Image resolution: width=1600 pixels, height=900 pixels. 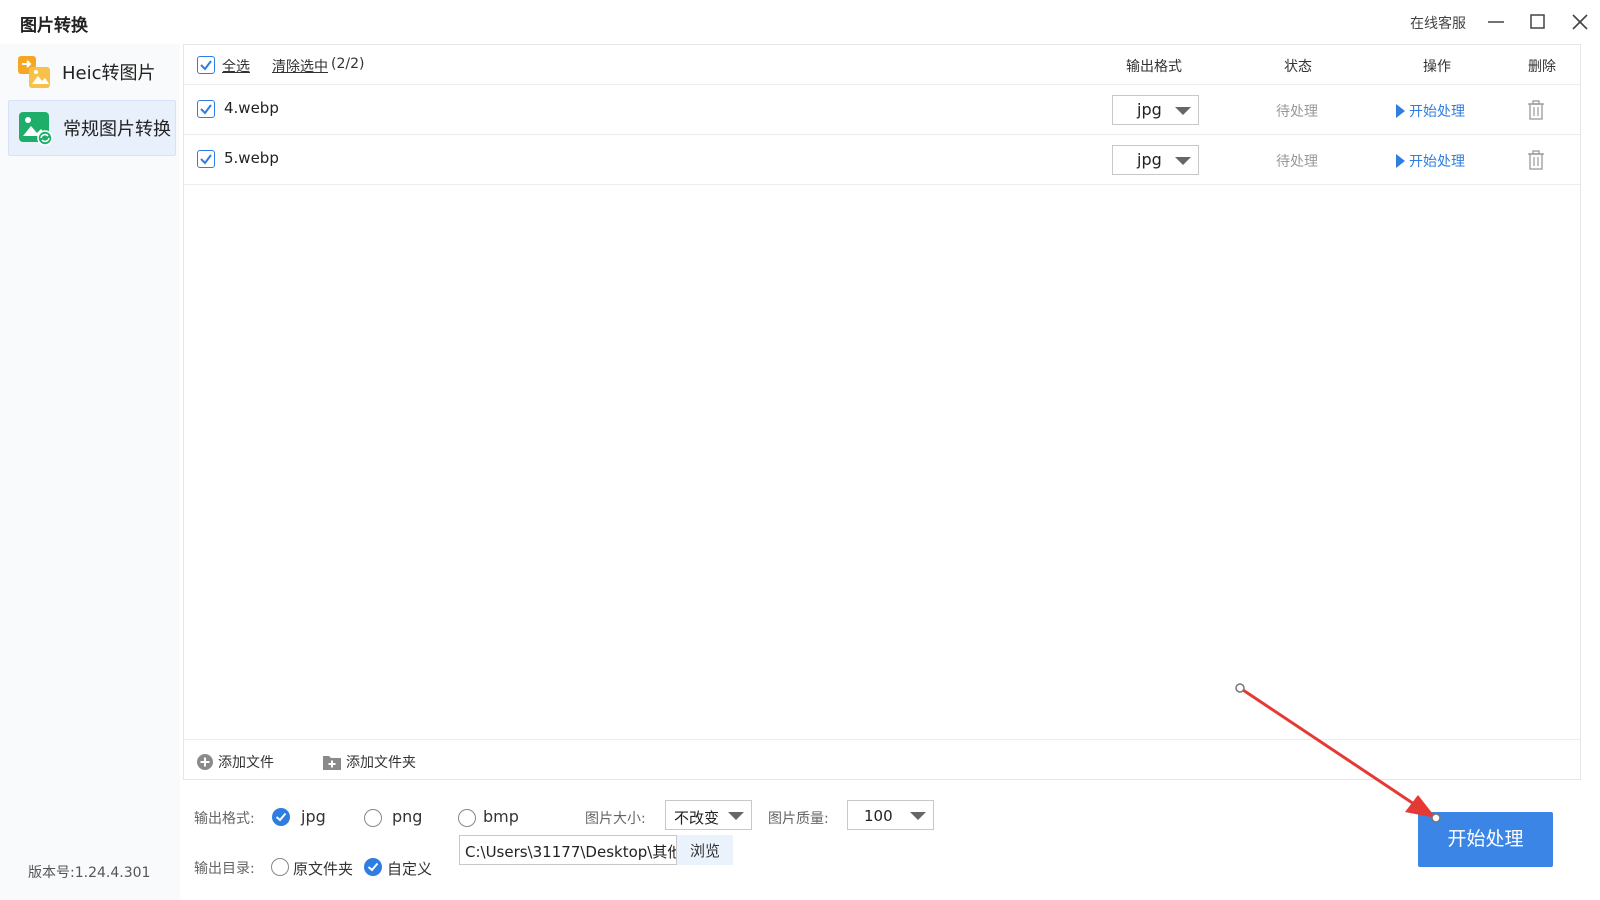 I want to click on sidebar: Heic转图片 常规图片转换 版本号:1.24.4.301, so click(x=90, y=472).